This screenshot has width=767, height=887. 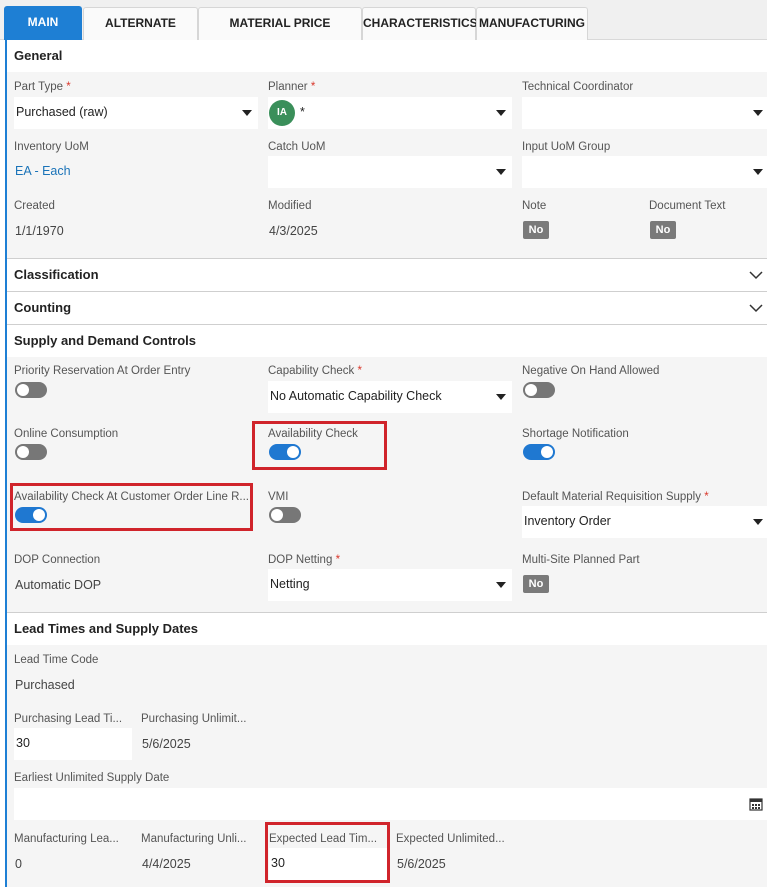 I want to click on lead-times-title: Lead Times and Supply Dates, so click(x=106, y=628).